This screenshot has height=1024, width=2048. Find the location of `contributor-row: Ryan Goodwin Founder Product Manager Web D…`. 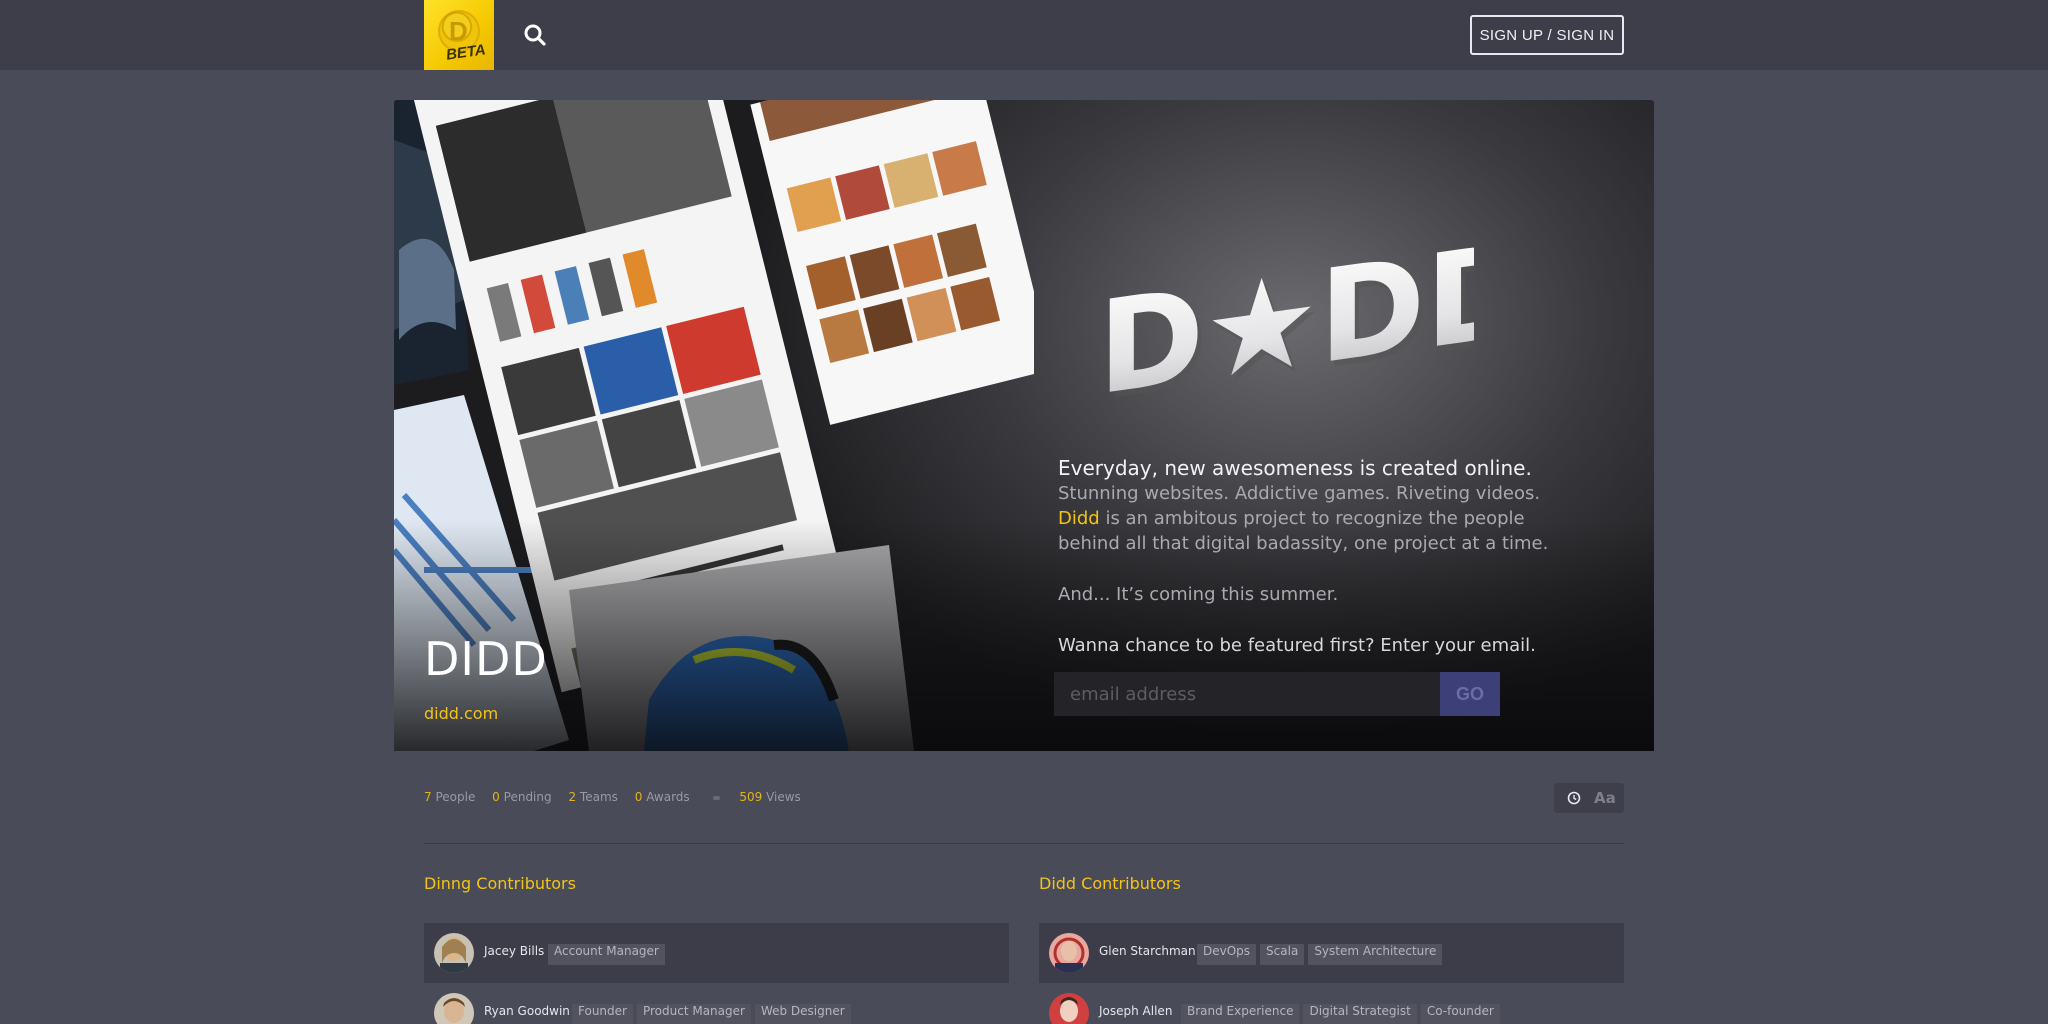

contributor-row: Ryan Goodwin Founder Product Manager Web D… is located at coordinates (716, 1003).